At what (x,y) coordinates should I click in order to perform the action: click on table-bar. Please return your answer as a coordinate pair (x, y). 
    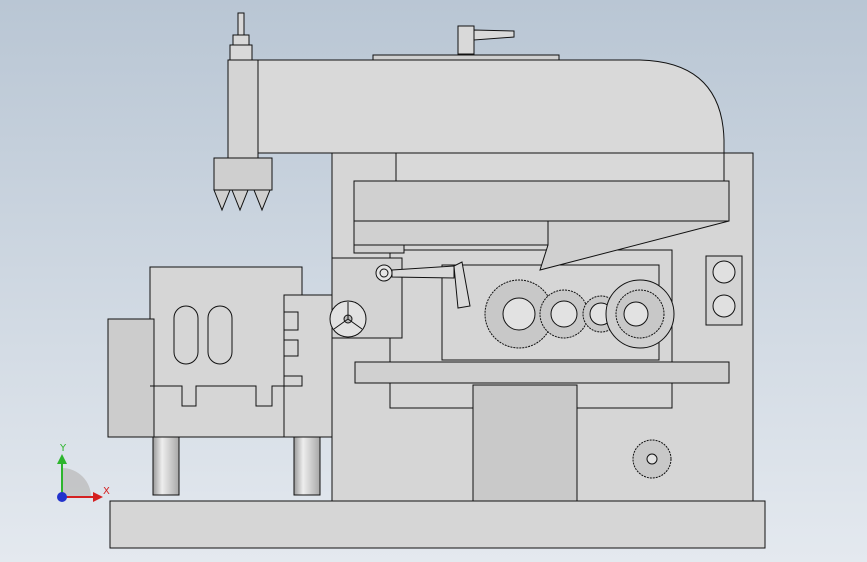
    Looking at the image, I should click on (542, 372).